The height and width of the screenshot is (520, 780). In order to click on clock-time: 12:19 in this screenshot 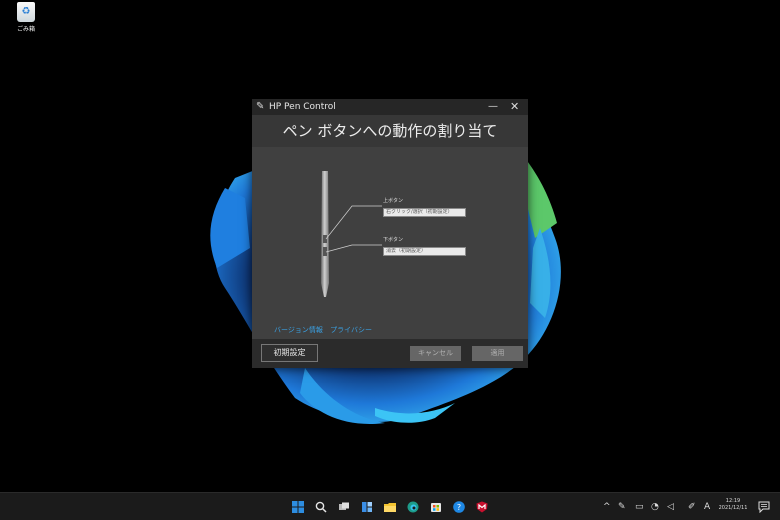, I will do `click(733, 501)`.